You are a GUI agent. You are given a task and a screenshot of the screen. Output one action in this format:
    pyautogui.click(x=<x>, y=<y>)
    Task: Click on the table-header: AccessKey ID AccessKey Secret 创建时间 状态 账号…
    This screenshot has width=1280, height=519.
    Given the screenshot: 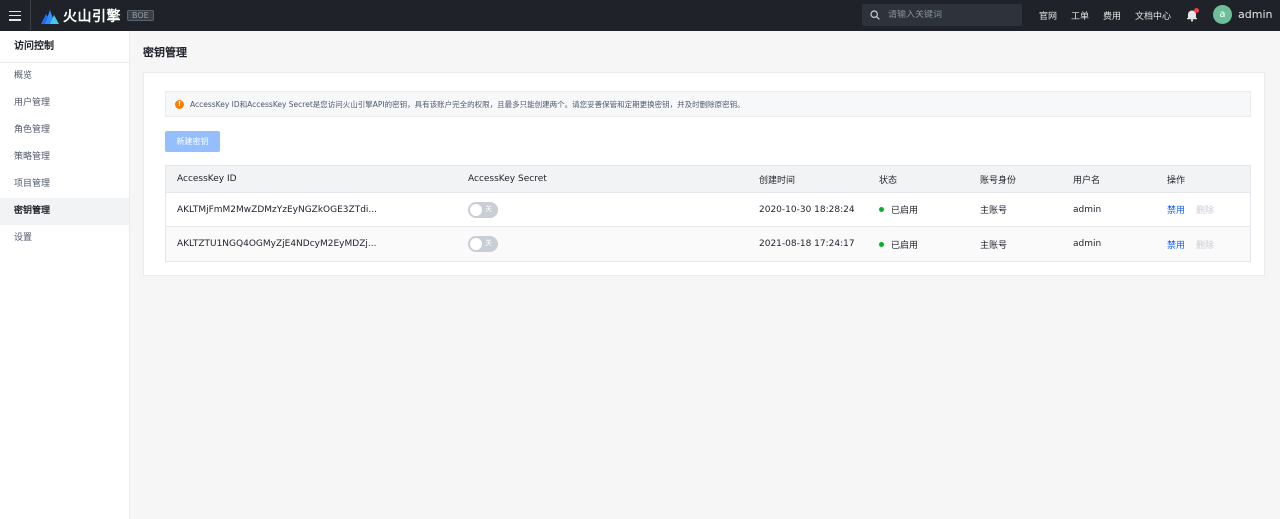 What is the action you would take?
    pyautogui.click(x=708, y=179)
    